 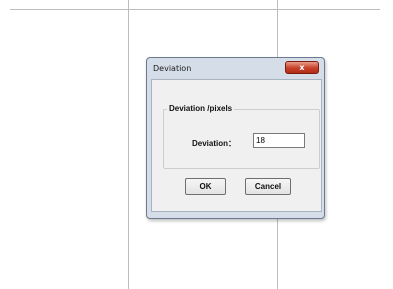 What do you see at coordinates (214, 143) in the screenshot?
I see `deviation-label: Deviation：` at bounding box center [214, 143].